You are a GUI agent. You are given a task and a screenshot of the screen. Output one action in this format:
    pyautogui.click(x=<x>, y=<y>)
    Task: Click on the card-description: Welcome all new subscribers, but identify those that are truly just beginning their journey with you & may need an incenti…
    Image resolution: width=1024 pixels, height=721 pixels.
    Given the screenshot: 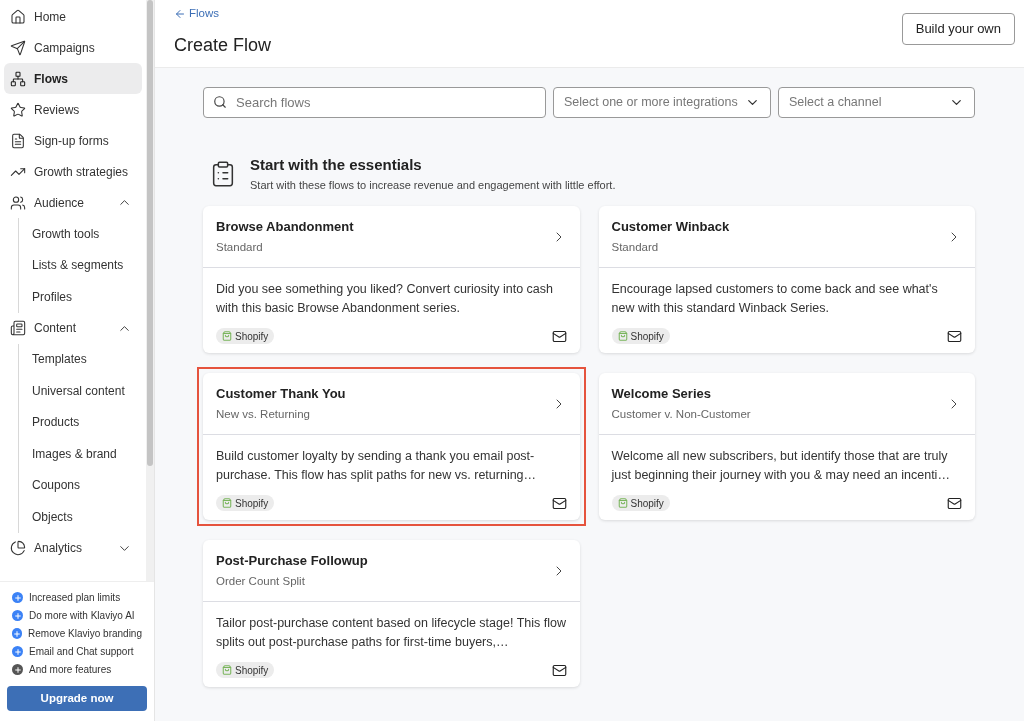 What is the action you would take?
    pyautogui.click(x=781, y=466)
    